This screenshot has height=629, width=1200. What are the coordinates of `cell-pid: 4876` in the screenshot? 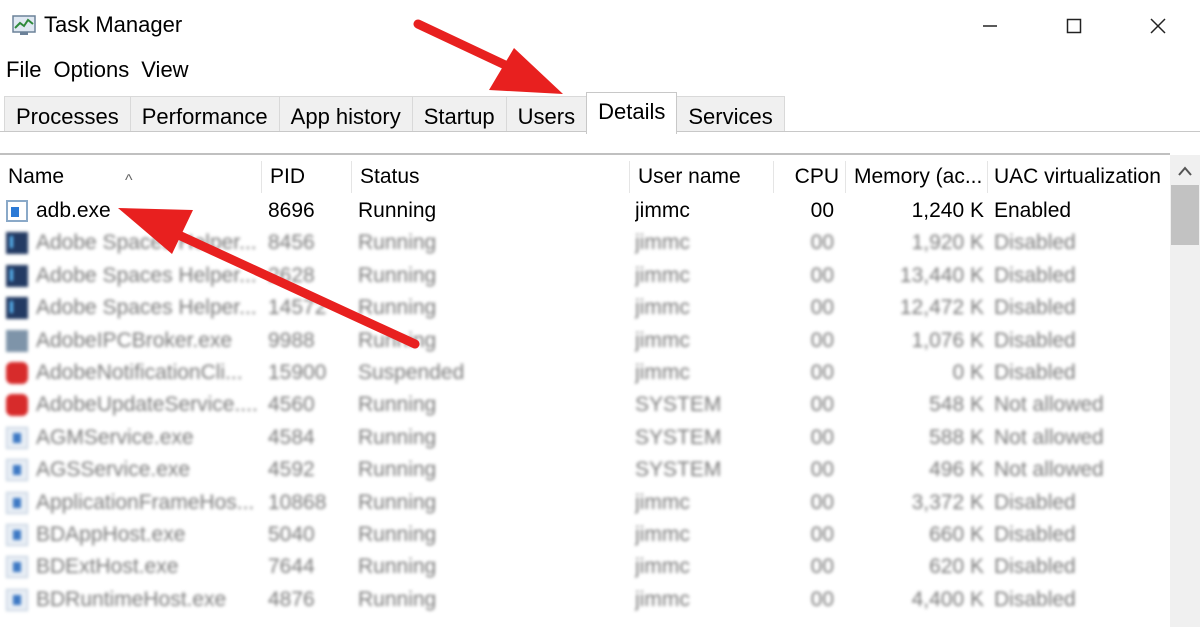 It's located at (291, 599).